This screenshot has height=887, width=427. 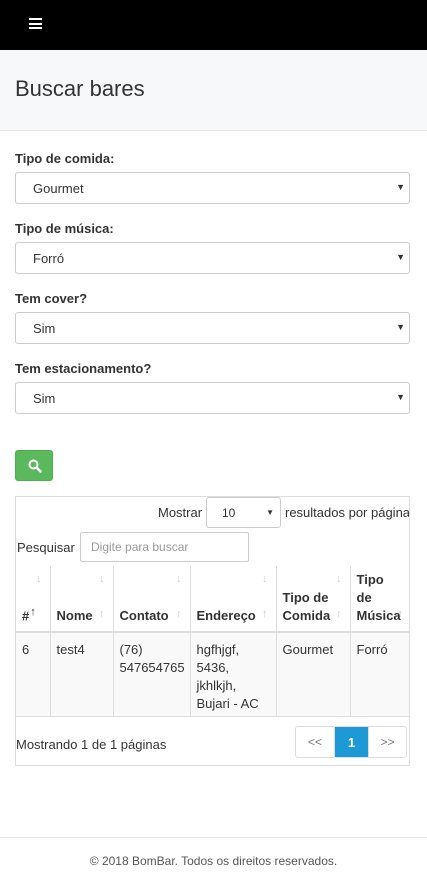 What do you see at coordinates (44, 398) in the screenshot?
I see `parking-value: Sim` at bounding box center [44, 398].